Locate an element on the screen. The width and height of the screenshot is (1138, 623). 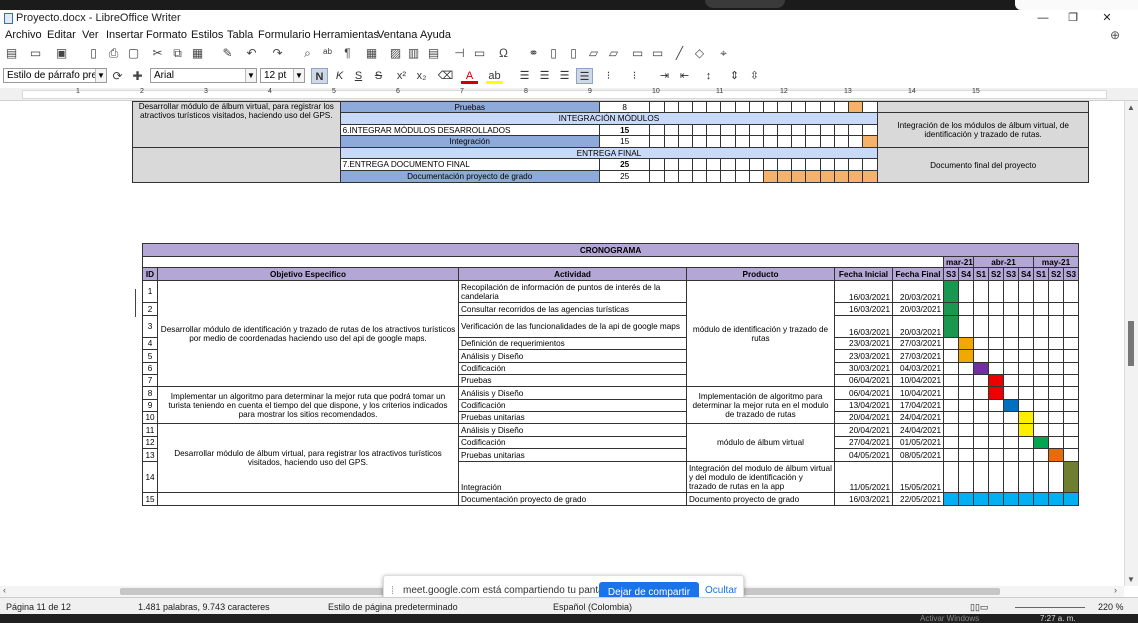
horizontal-ruler: 1 2 3 4 5 6 7 8 9 10 11 12 13 14 15 is located at coordinates (569, 94).